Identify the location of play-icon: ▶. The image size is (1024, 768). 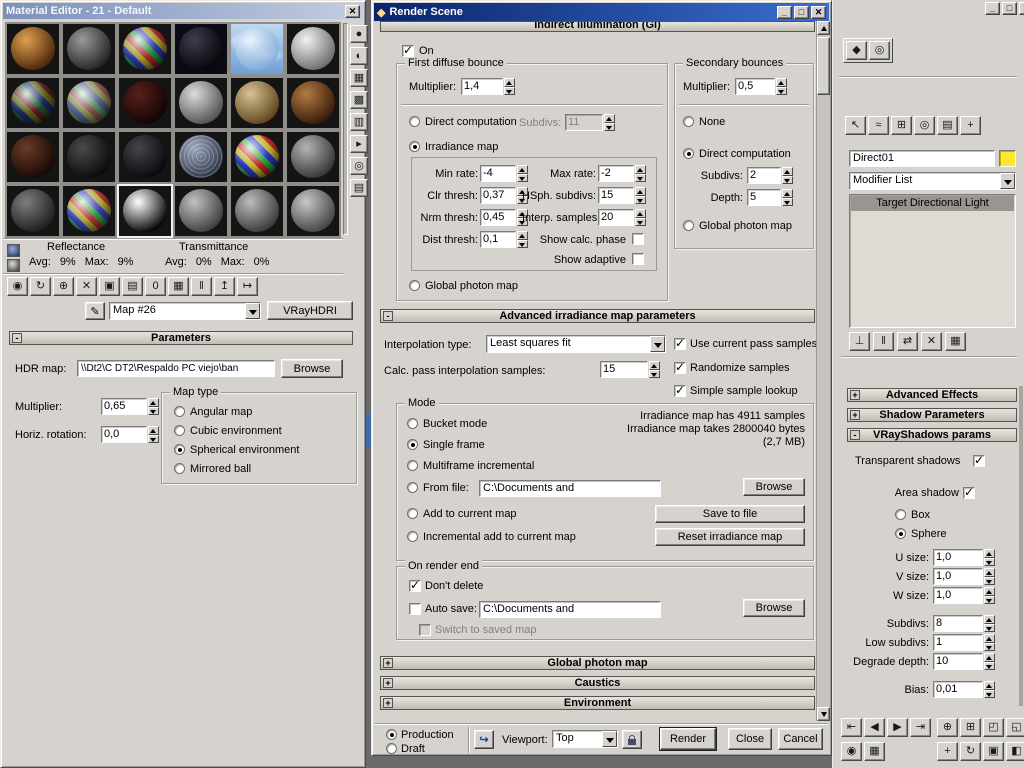
(897, 727).